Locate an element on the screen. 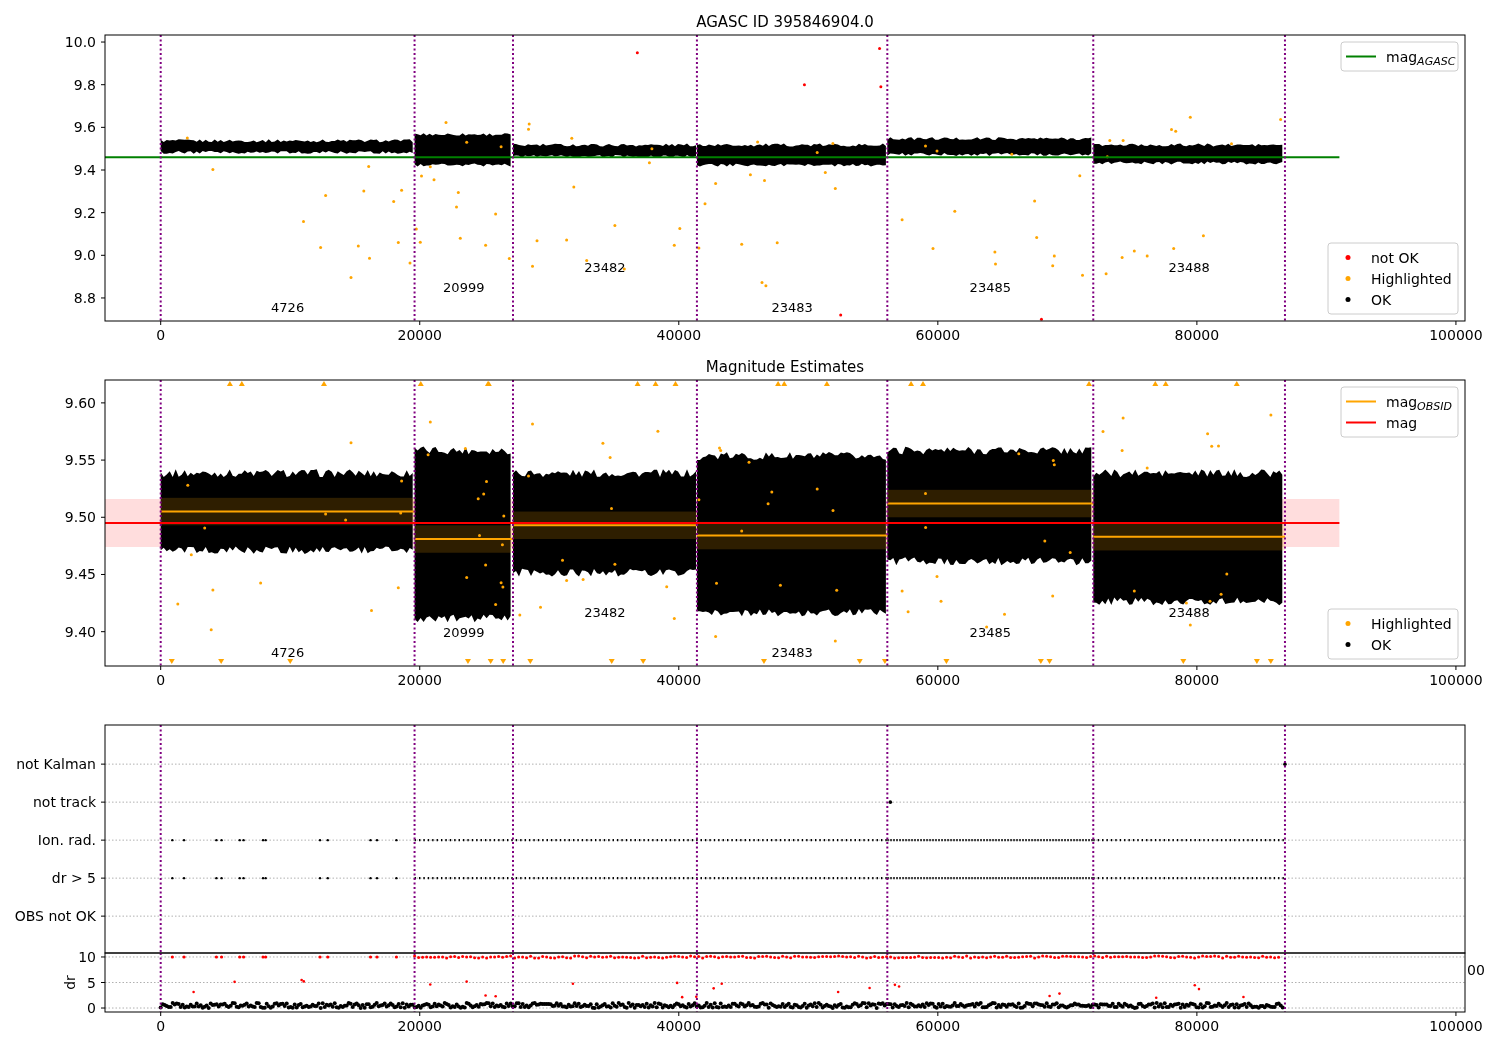  legend-label: mag is located at coordinates (1402, 422).